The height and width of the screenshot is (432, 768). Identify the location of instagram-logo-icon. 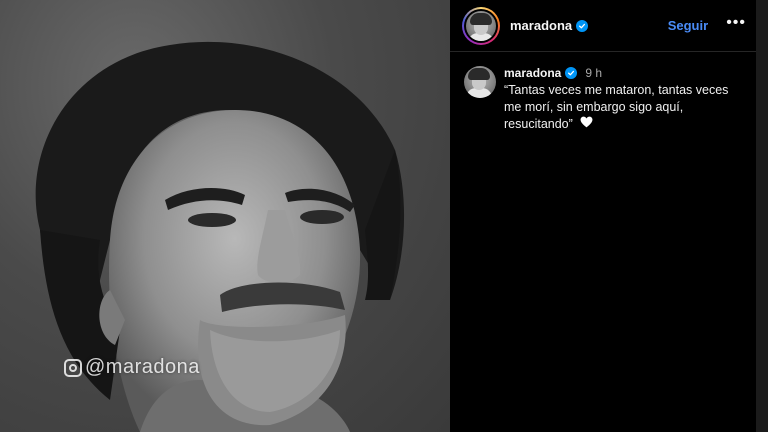
(73, 367).